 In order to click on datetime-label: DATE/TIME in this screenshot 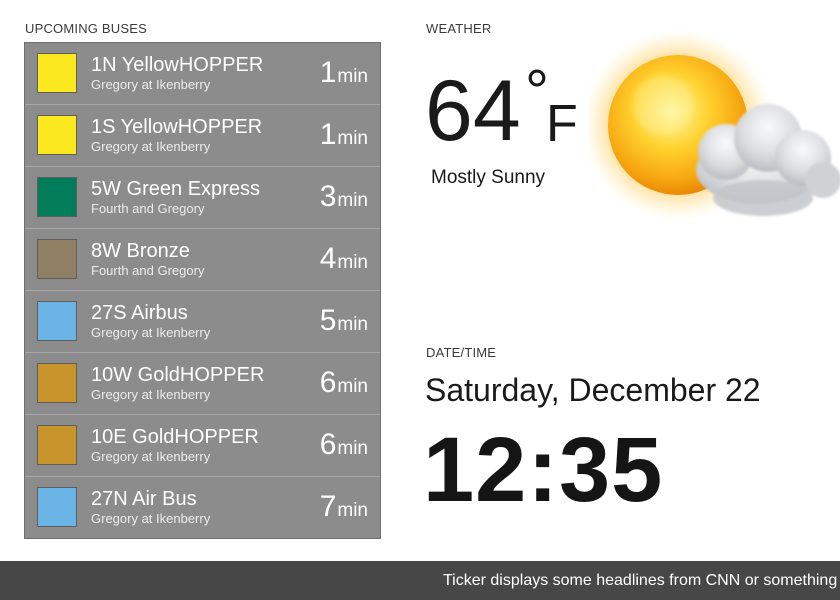, I will do `click(461, 352)`.